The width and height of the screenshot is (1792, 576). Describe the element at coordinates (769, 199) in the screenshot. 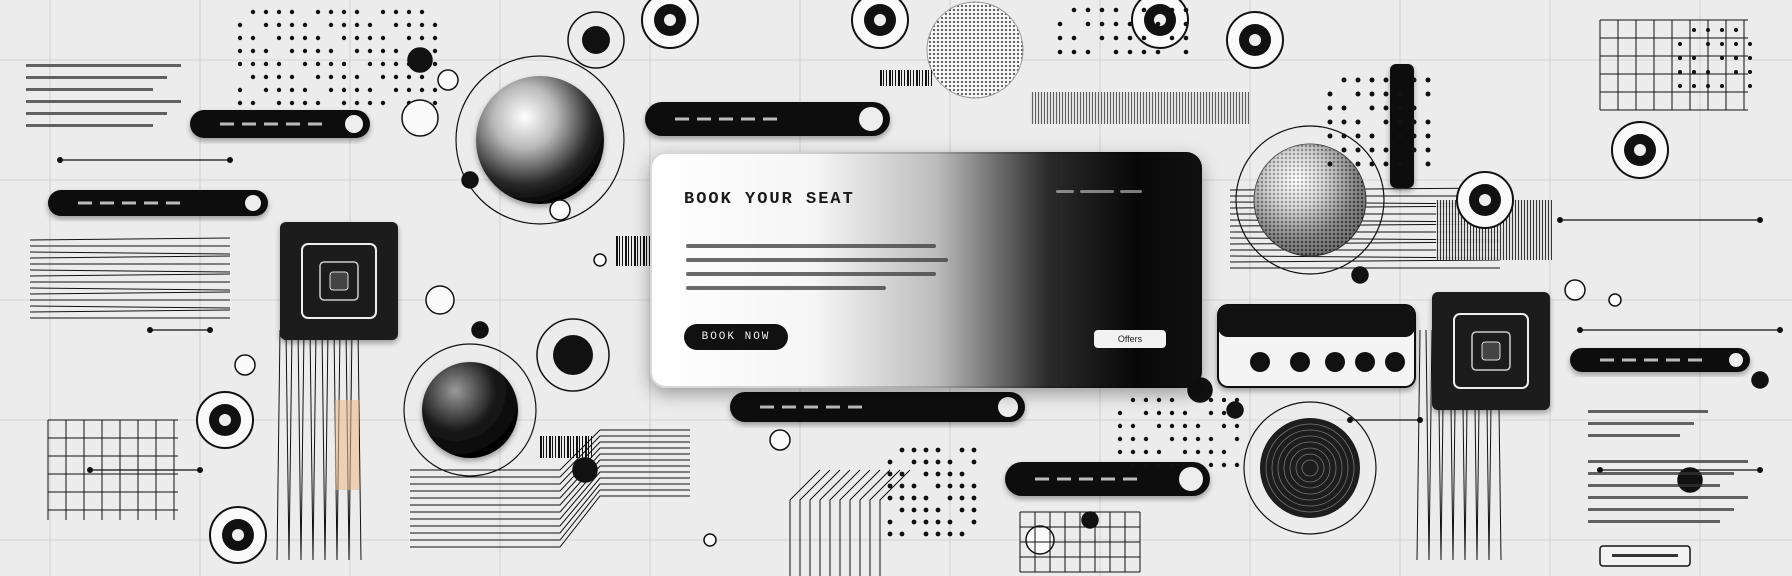

I see `card-title: BOOK YOUR SEAT` at that location.